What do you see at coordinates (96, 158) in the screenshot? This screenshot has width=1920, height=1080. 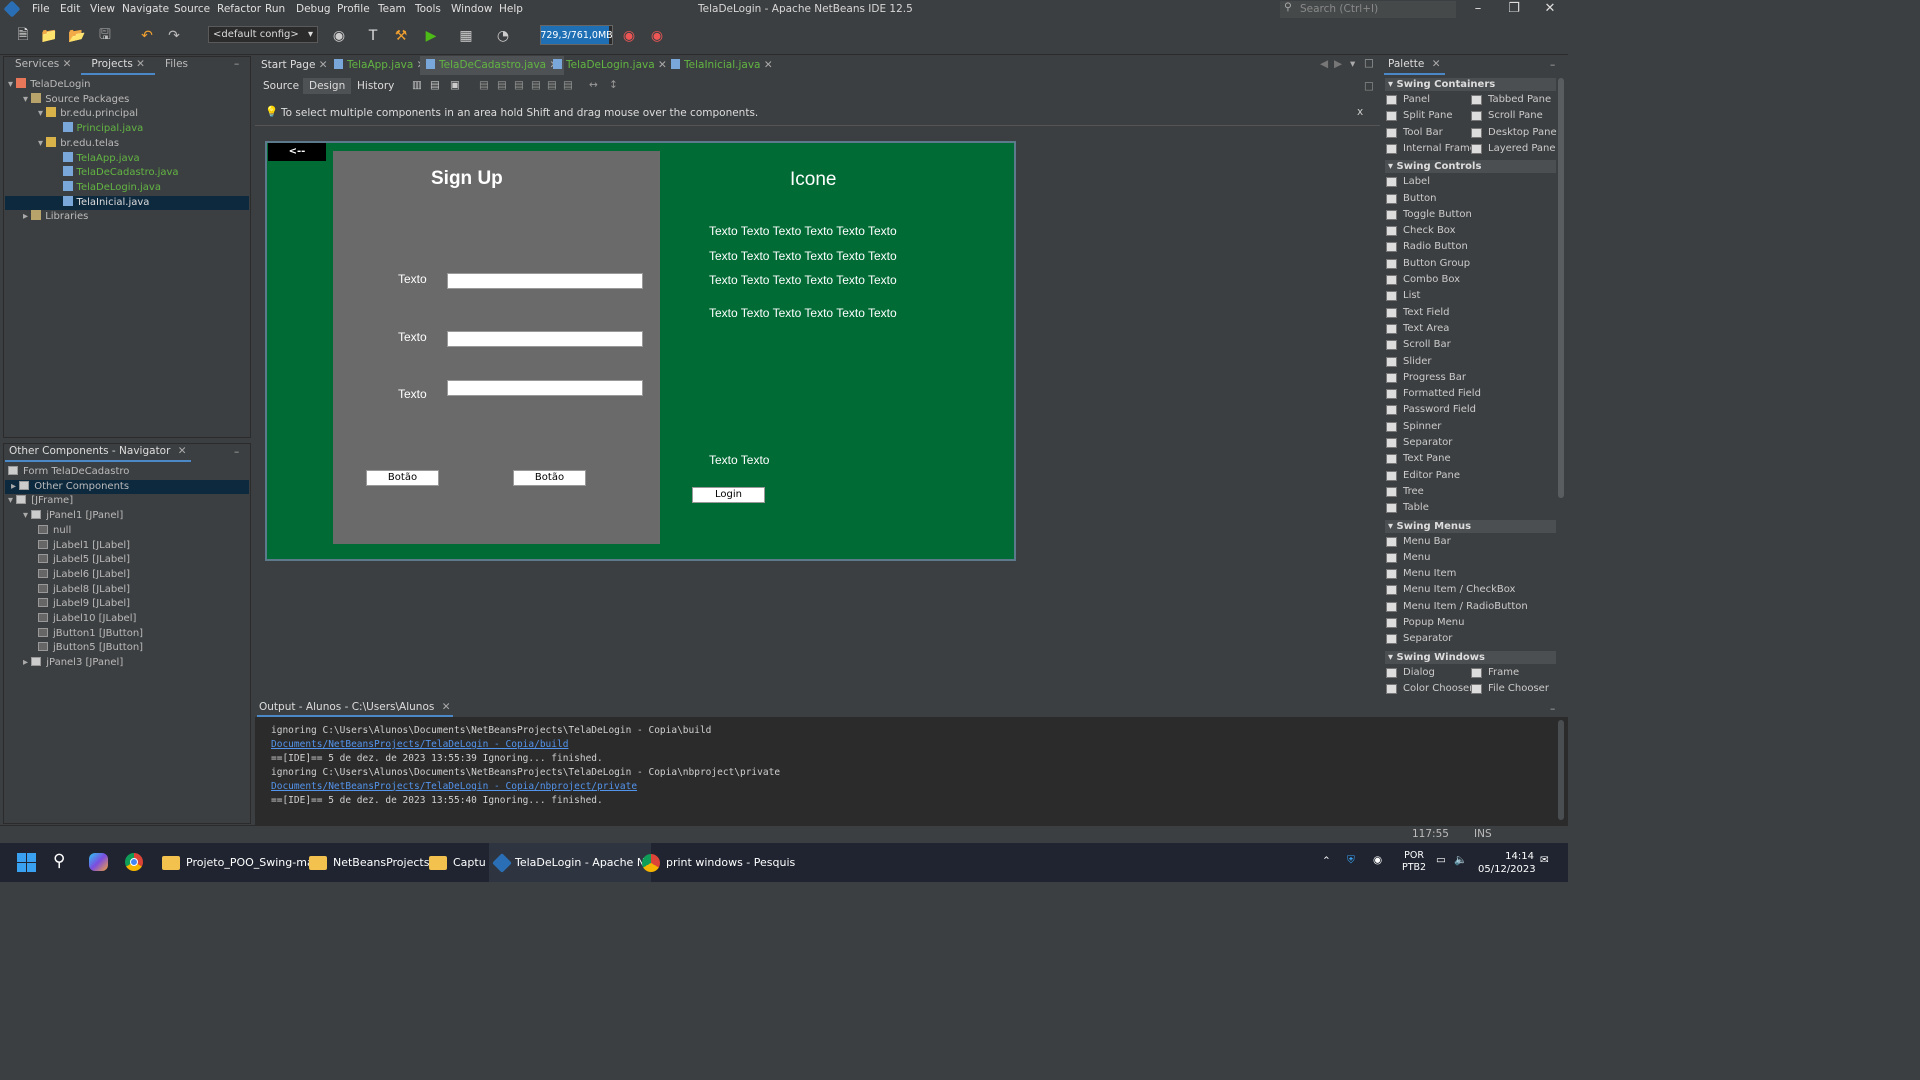 I see `tree-item: TelaApp.java` at bounding box center [96, 158].